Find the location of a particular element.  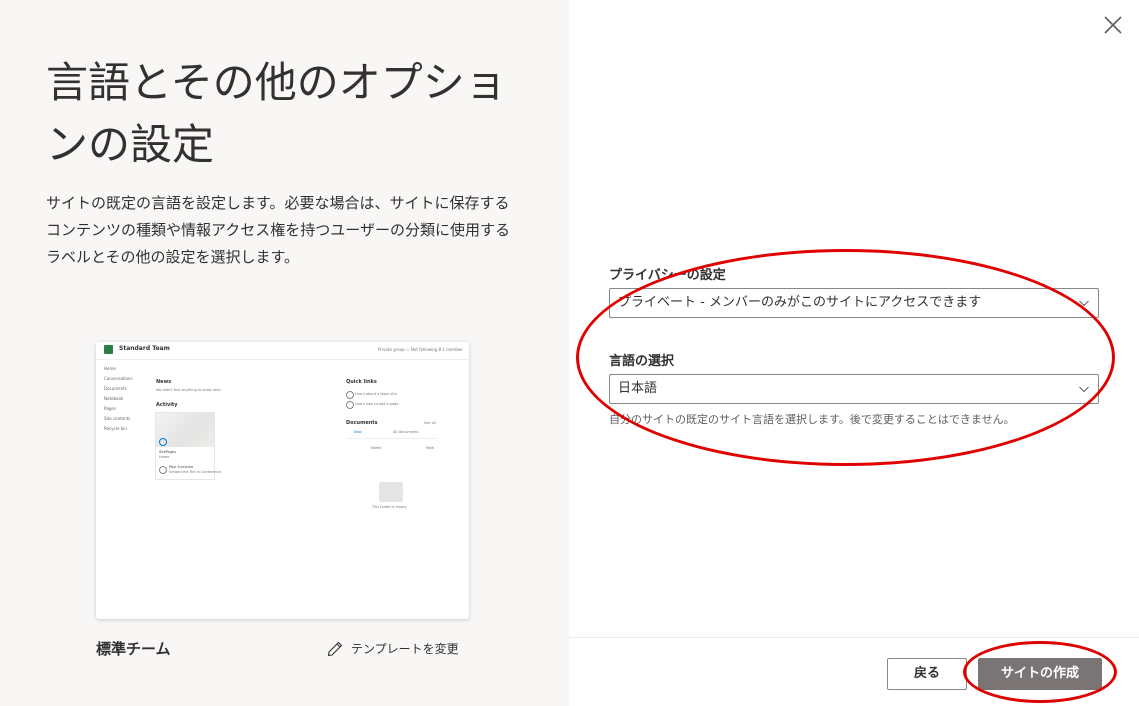

preview-divider is located at coordinates (391, 438).